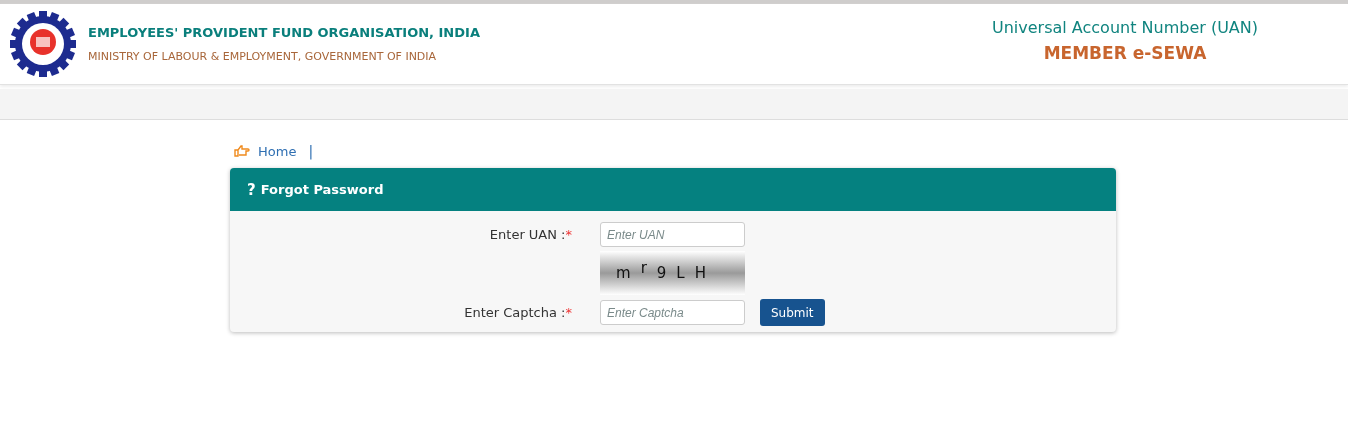 The image size is (1348, 430). What do you see at coordinates (672, 234) in the screenshot?
I see `uan-input: Enter UAN` at bounding box center [672, 234].